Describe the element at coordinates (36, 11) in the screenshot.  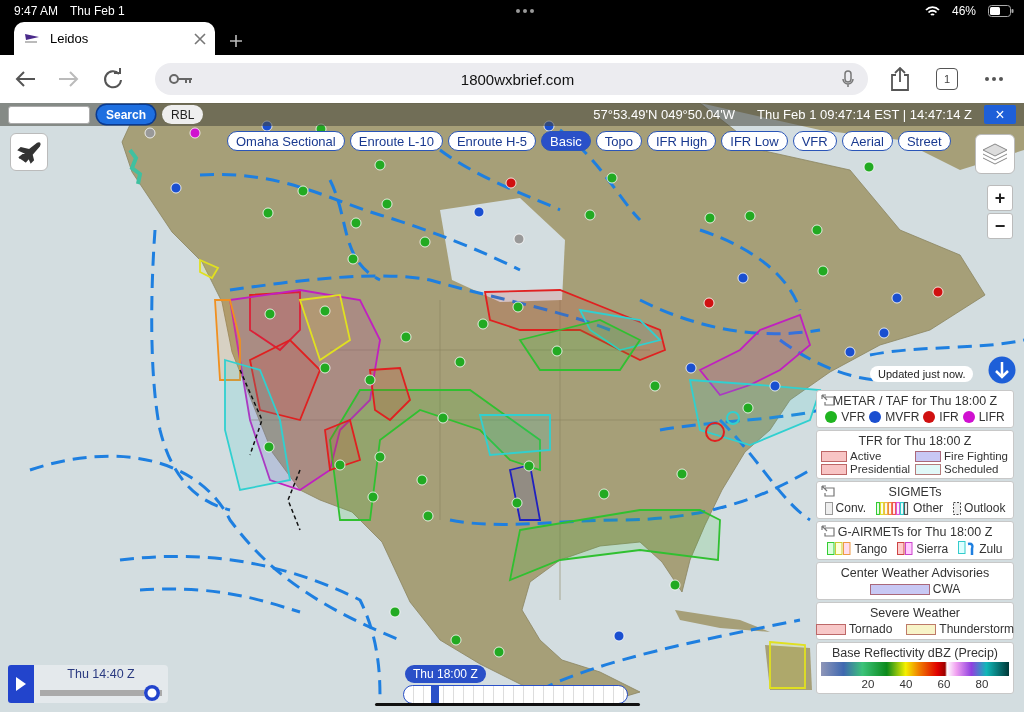
I see `status-time: 9:47 AM` at that location.